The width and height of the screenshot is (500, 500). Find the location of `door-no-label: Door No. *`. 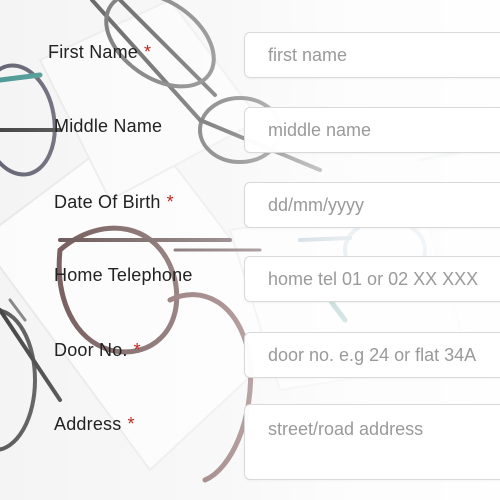

door-no-label: Door No. * is located at coordinates (97, 350).